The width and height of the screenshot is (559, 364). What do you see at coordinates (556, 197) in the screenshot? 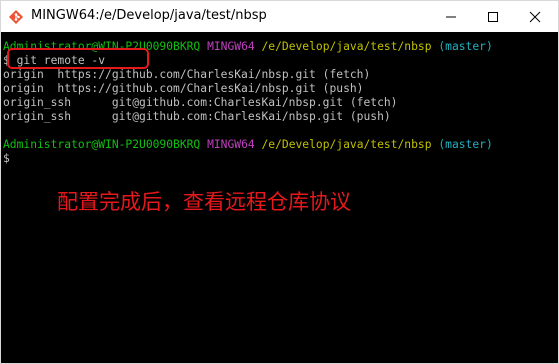
I see `scrollbar` at bounding box center [556, 197].